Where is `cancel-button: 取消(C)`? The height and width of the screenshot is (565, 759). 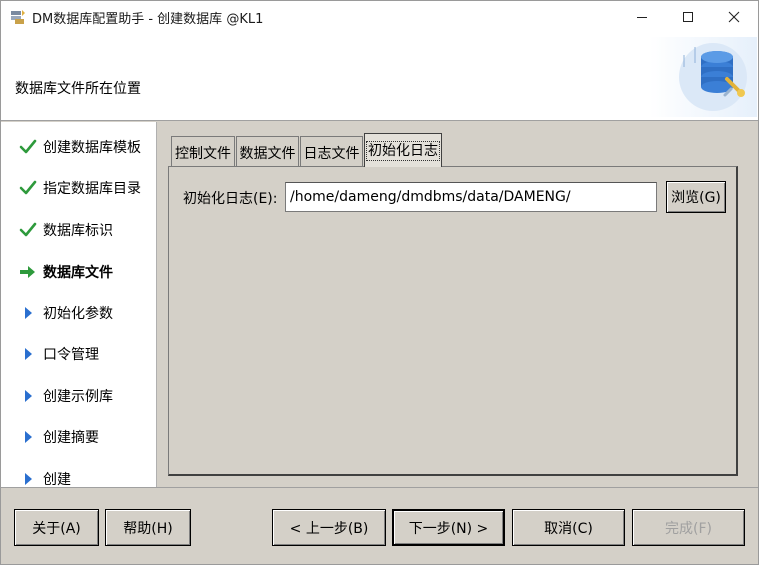
cancel-button: 取消(C) is located at coordinates (568, 527).